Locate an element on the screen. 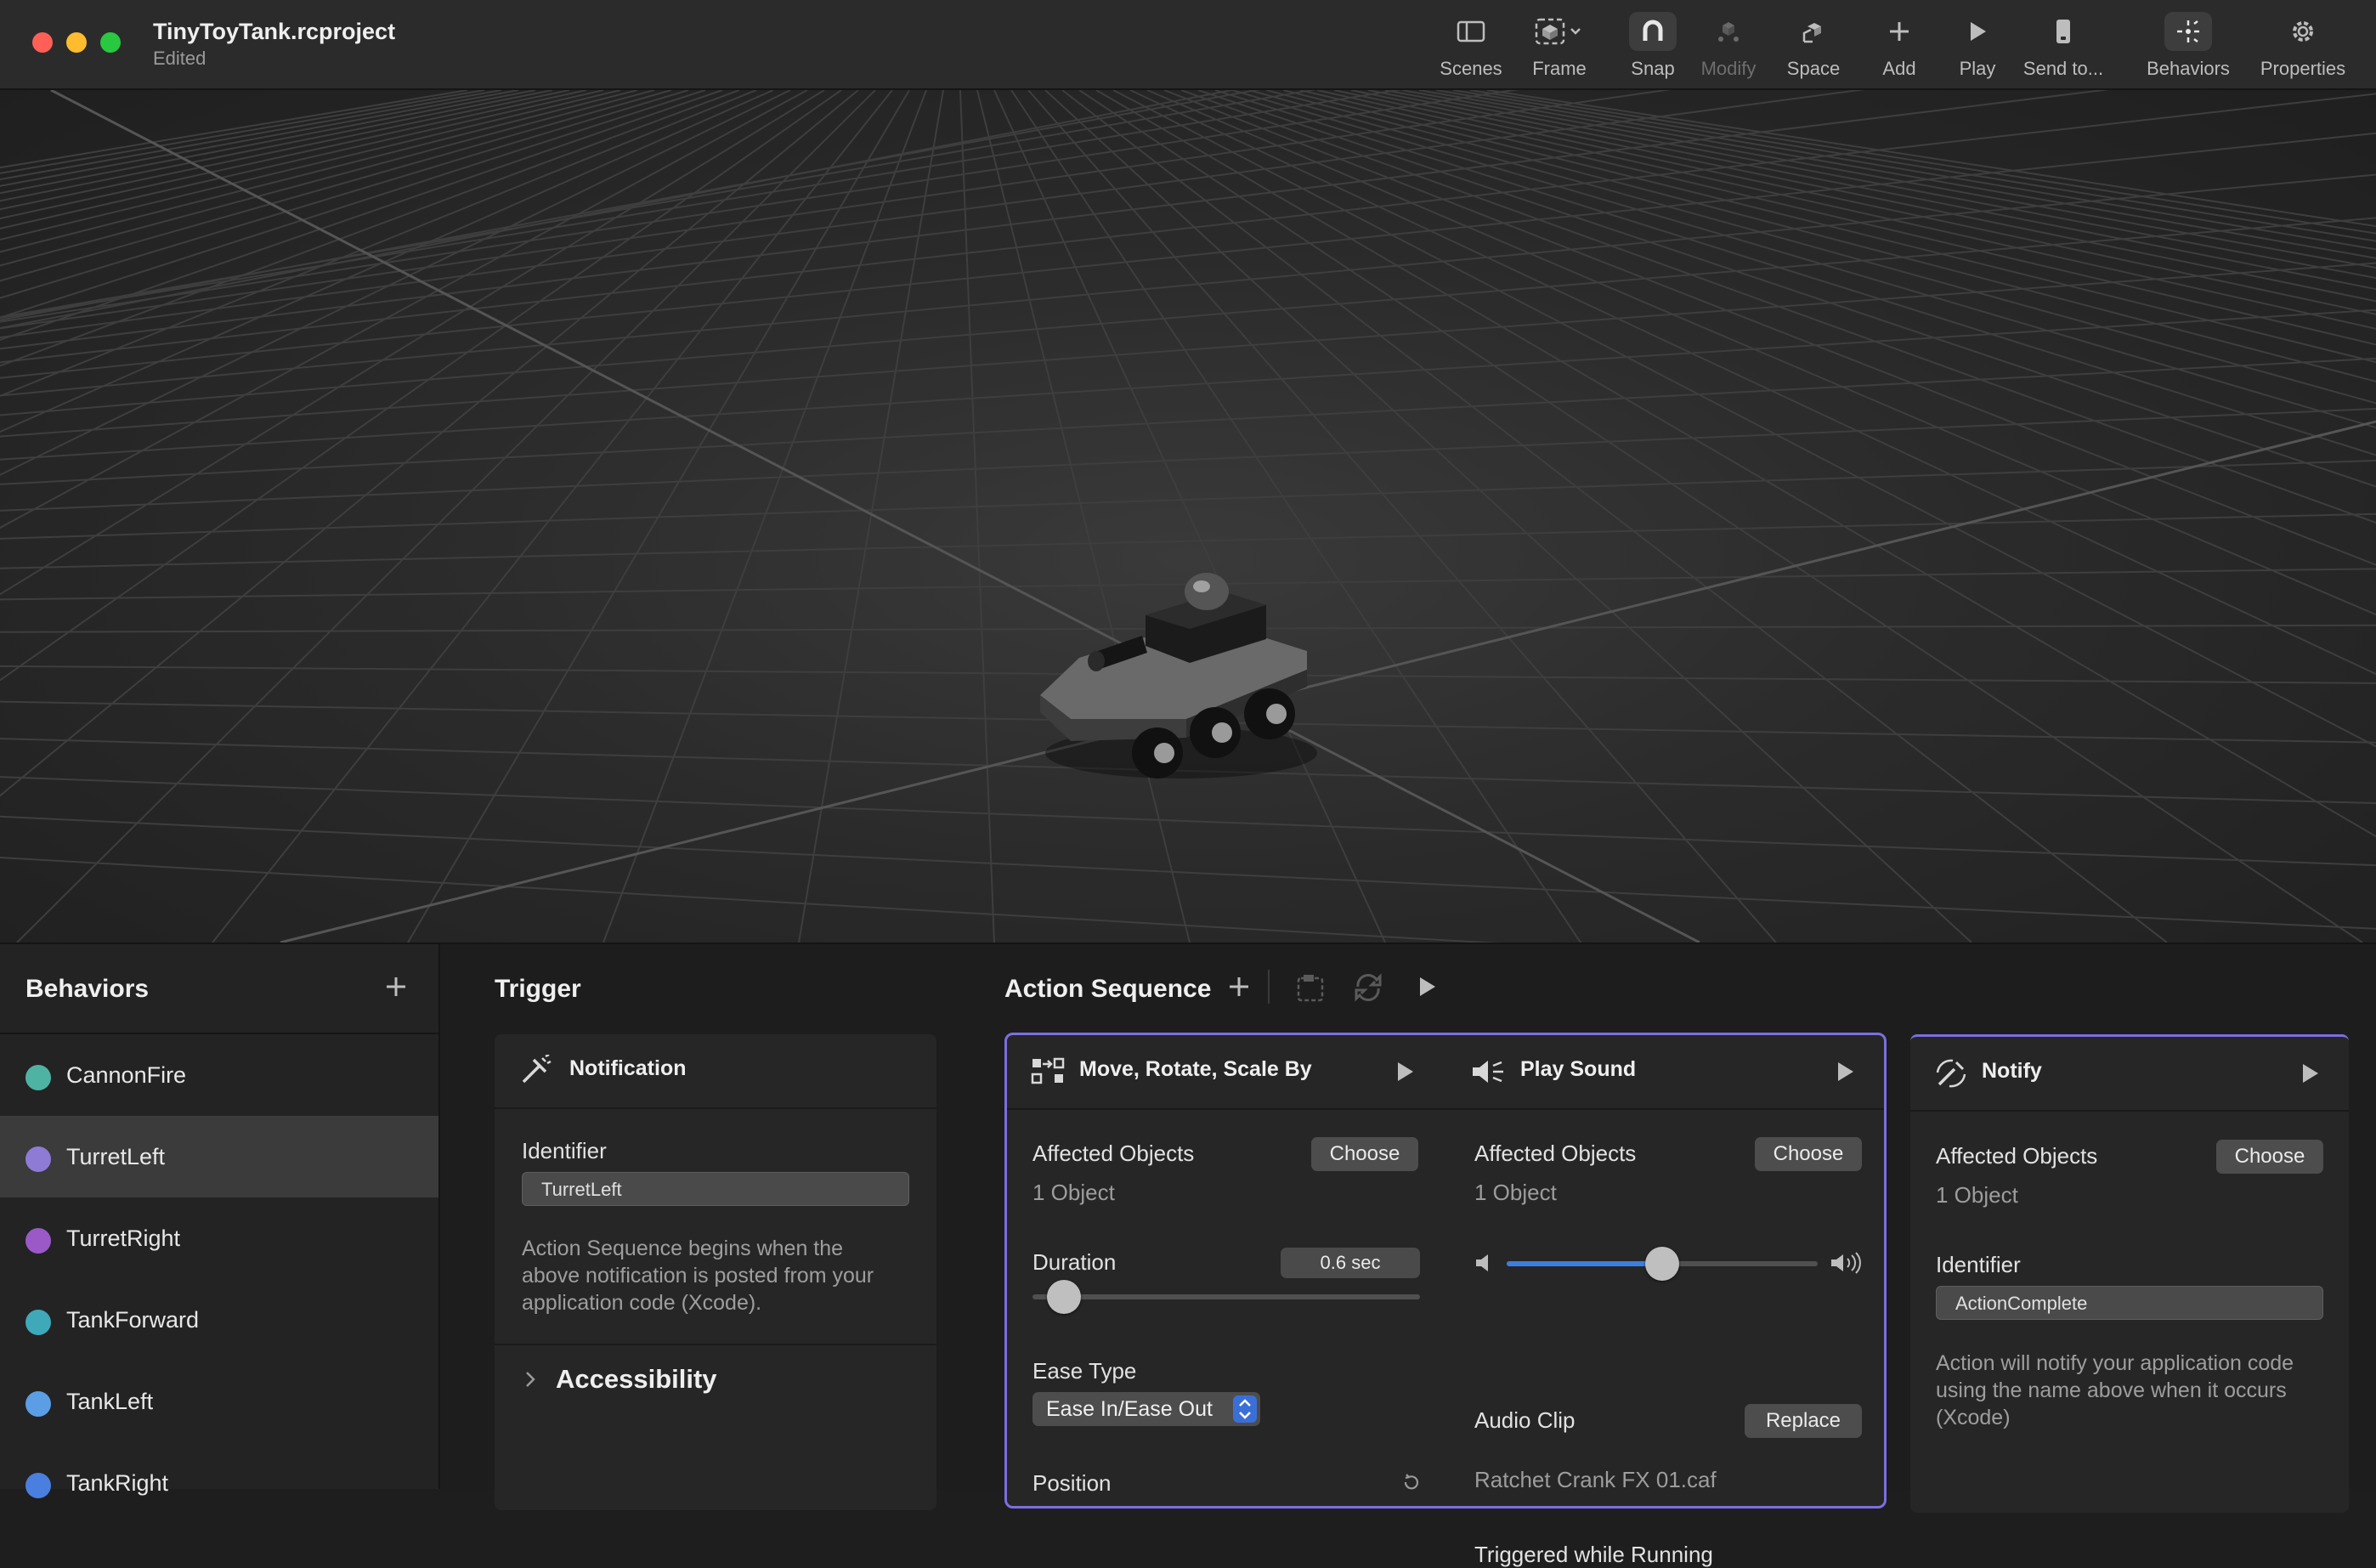 The height and width of the screenshot is (1568, 2376). behavior-item-tankforward: TankForward is located at coordinates (219, 1320).